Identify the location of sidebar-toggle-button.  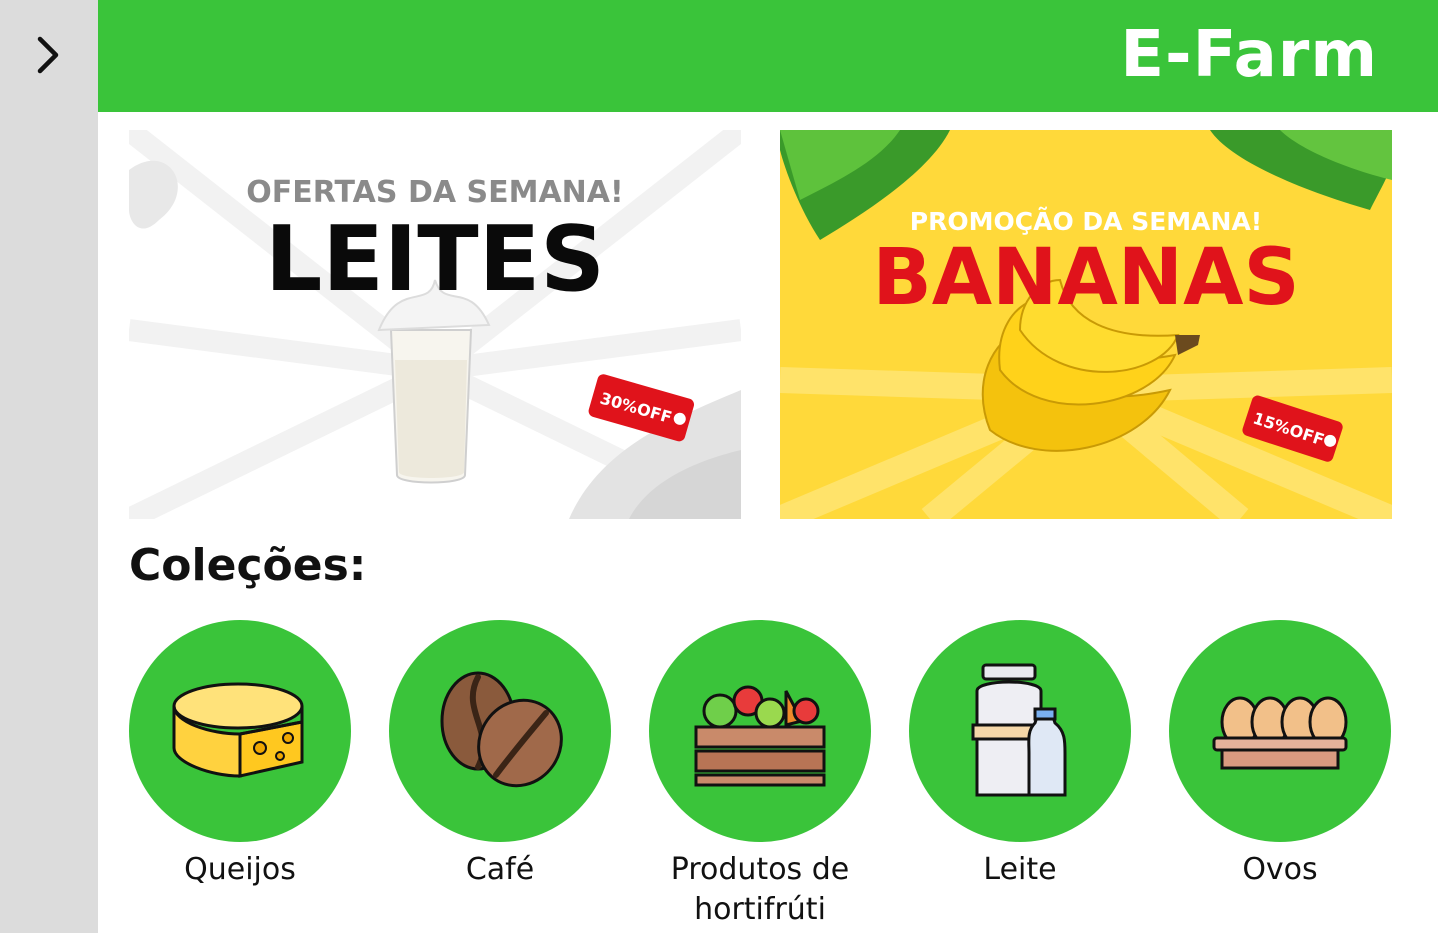
(47, 55).